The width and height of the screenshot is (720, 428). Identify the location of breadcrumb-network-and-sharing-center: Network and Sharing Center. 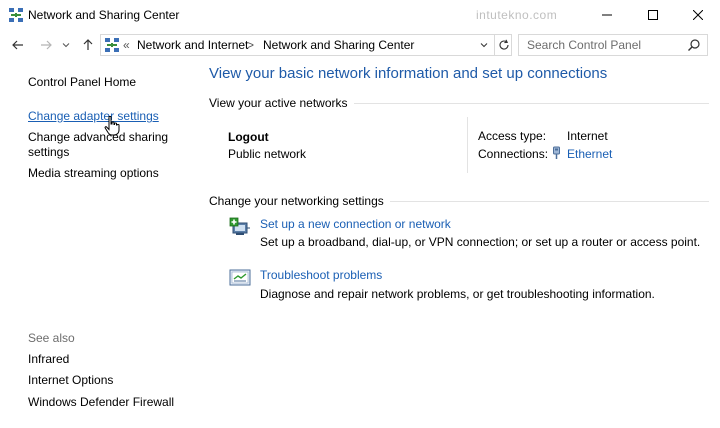
(338, 45).